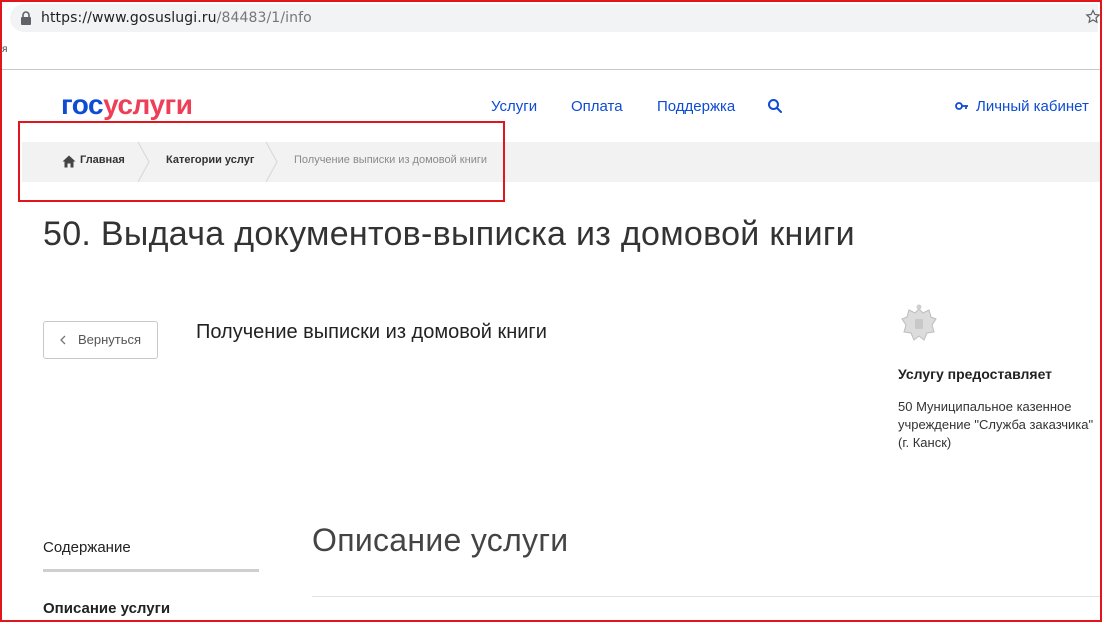 This screenshot has height=622, width=1102. What do you see at coordinates (775, 106) in the screenshot?
I see `search-icon` at bounding box center [775, 106].